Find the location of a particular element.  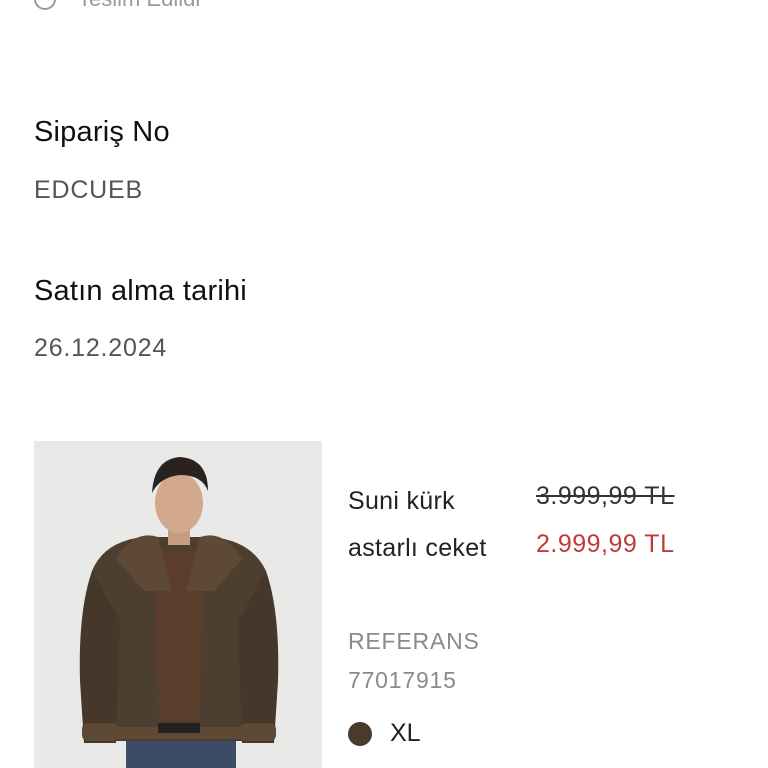

order-number-label: Sipariş No is located at coordinates (102, 132).